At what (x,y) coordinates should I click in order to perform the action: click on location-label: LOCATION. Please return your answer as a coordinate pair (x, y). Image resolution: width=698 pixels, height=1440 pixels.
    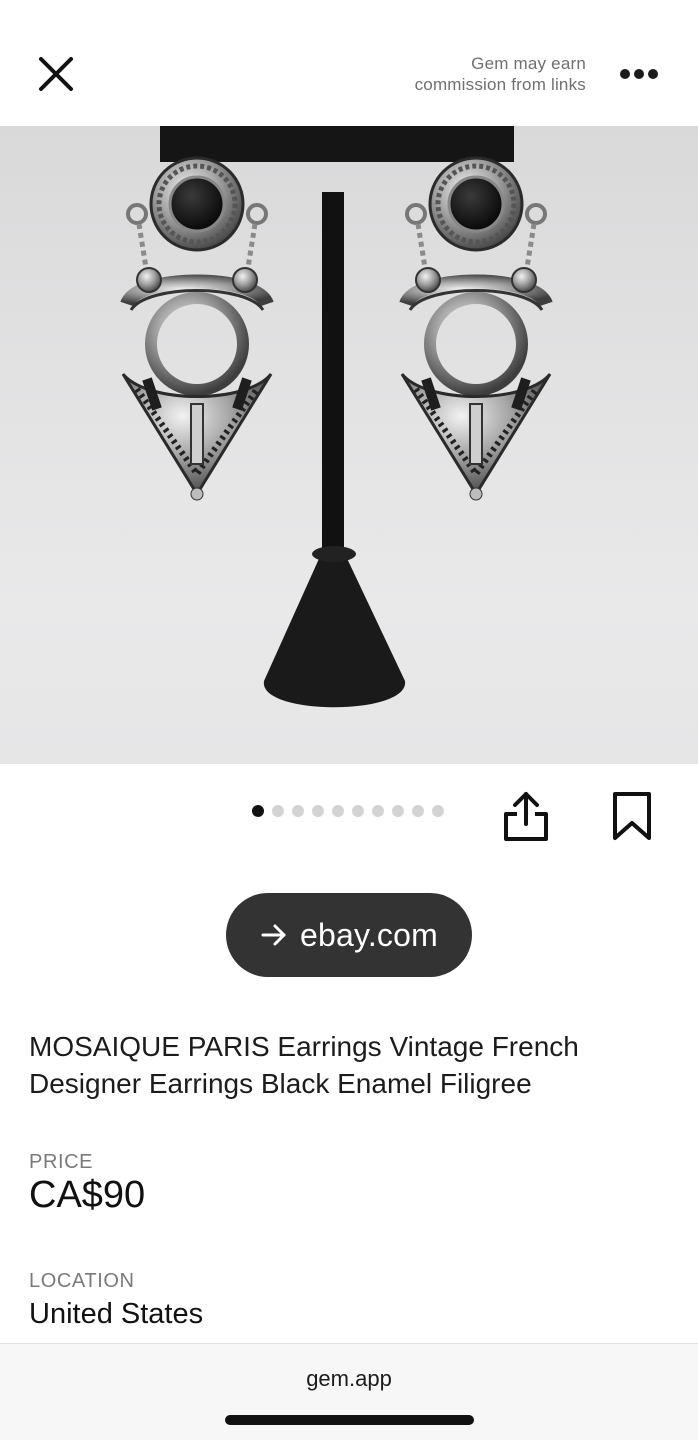
    Looking at the image, I should click on (82, 1281).